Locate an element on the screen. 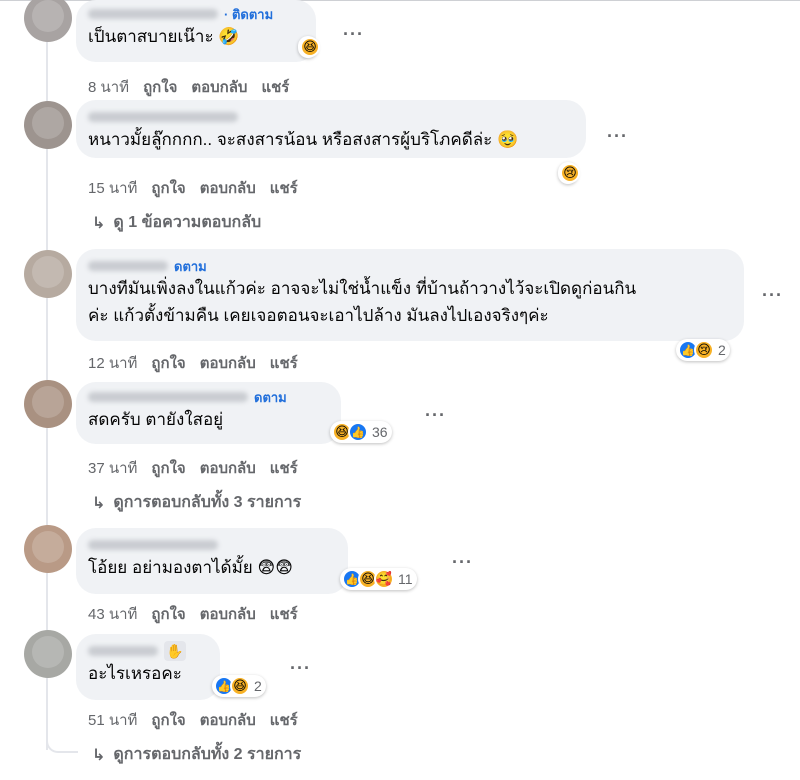 The height and width of the screenshot is (780, 800). reaction-summary: 😢 is located at coordinates (569, 173).